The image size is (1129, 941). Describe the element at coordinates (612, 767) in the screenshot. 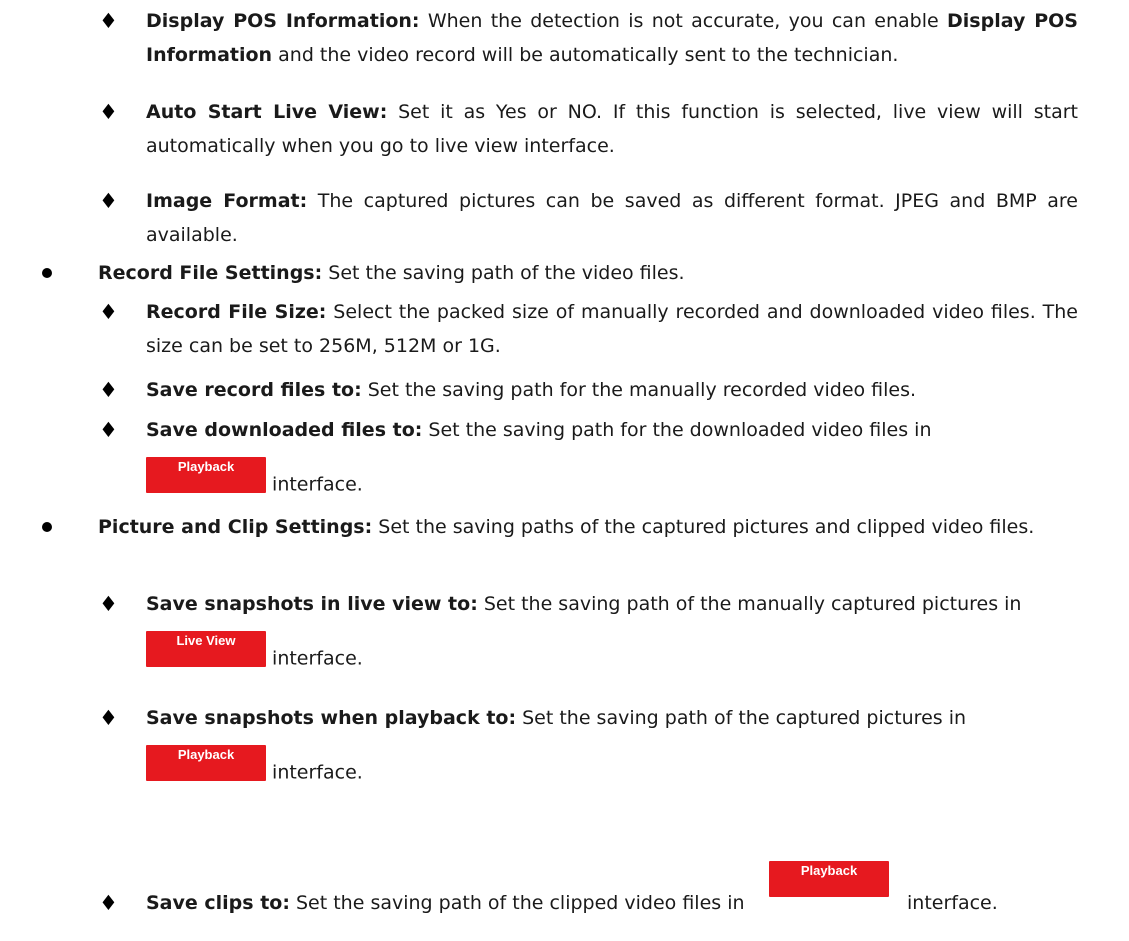

I see `button-line-snap-playback: Playback interface.` at that location.